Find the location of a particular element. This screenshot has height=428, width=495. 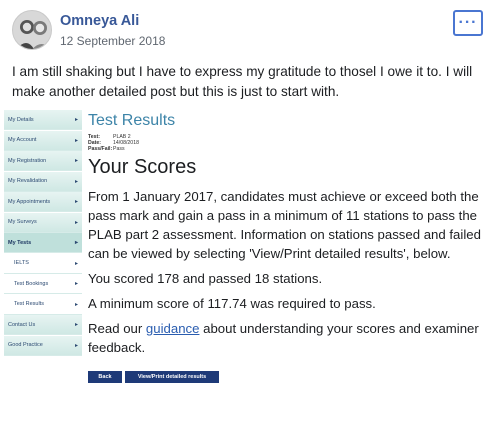

back-button: Back is located at coordinates (105, 377).